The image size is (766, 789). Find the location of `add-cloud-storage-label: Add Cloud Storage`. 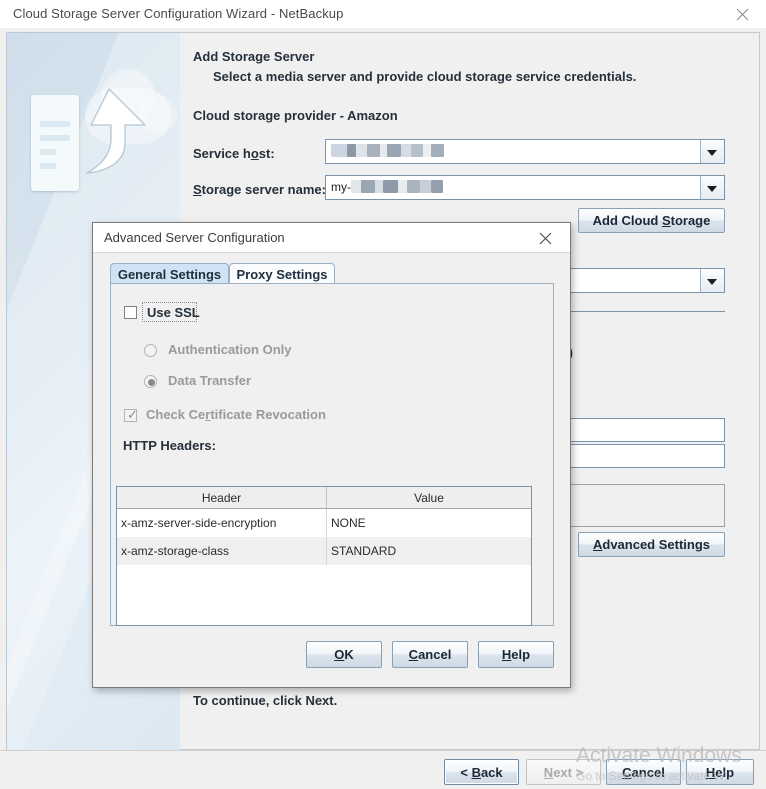

add-cloud-storage-label: Add Cloud Storage is located at coordinates (651, 220).